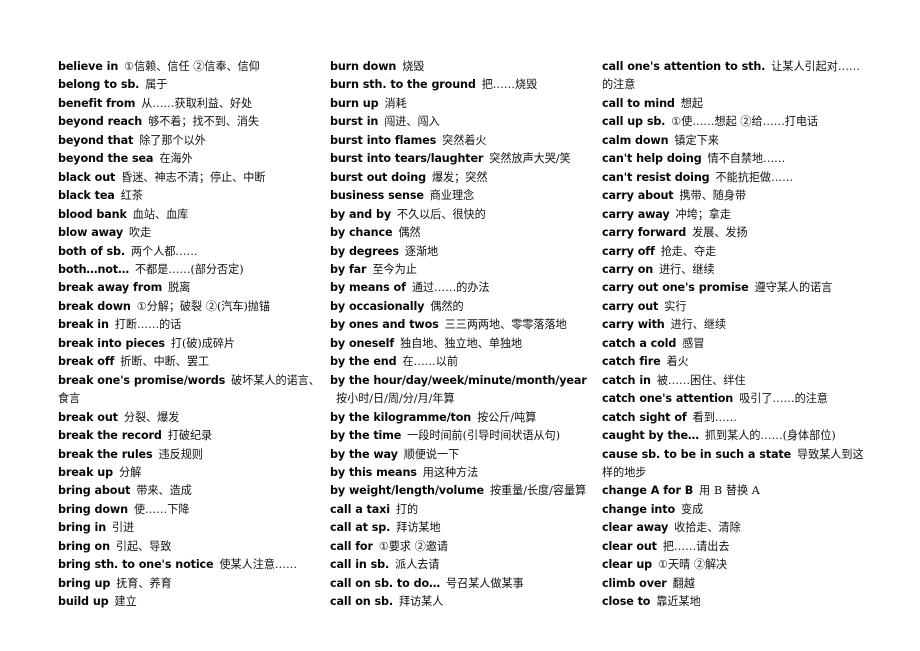  Describe the element at coordinates (93, 509) in the screenshot. I see `phrase-term-english: bring down` at that location.